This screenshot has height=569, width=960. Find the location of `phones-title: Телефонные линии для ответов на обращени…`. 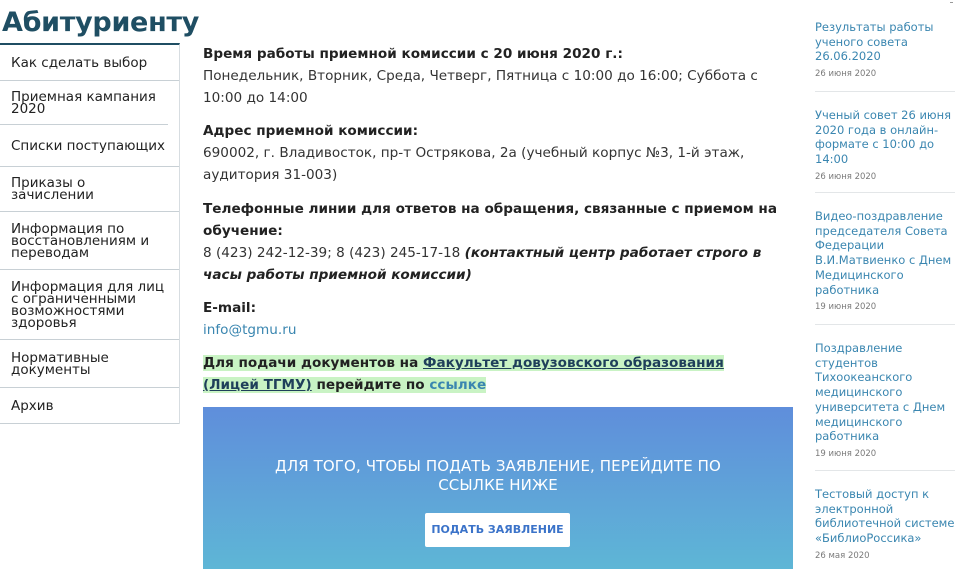

phones-title: Телефонные линии для ответов на обращени… is located at coordinates (490, 220).